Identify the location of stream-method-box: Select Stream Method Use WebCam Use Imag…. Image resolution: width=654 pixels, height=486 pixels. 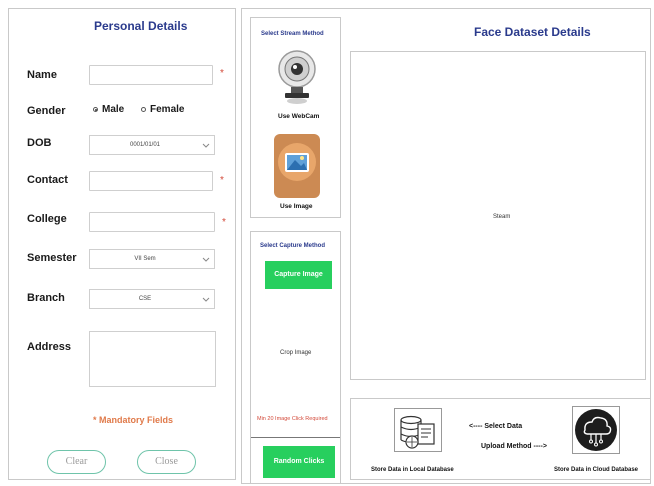
(295, 117).